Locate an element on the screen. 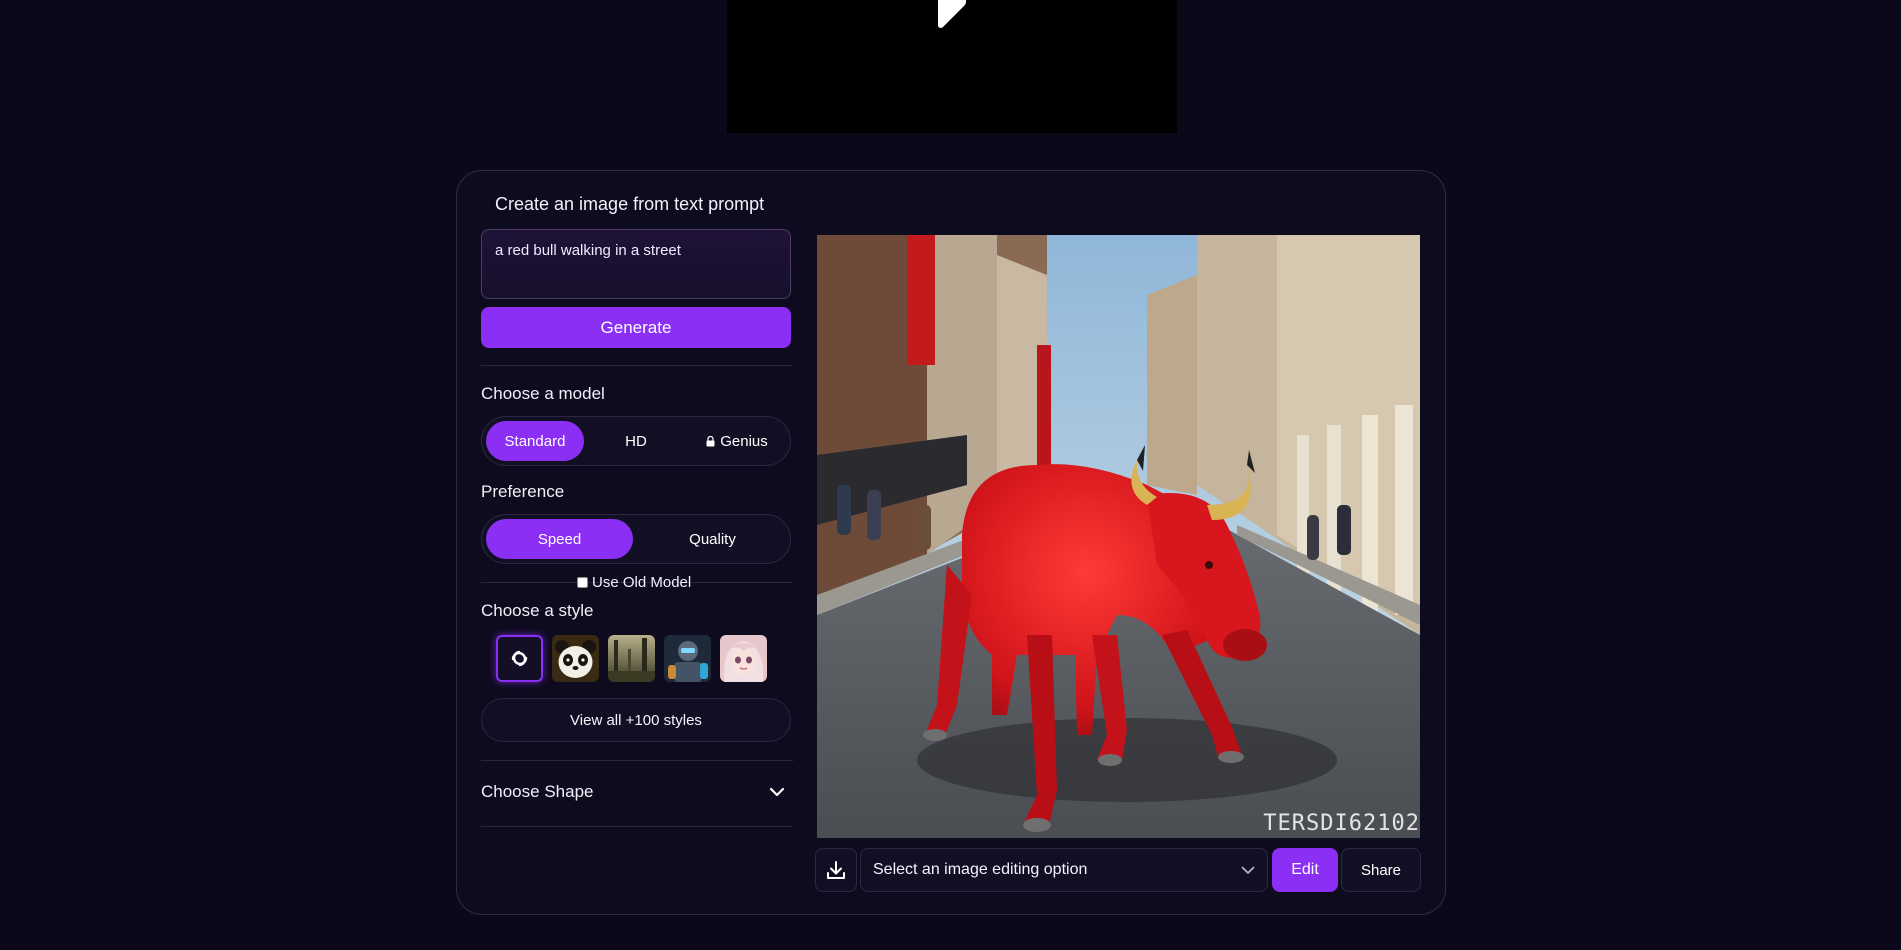 The height and width of the screenshot is (950, 1901). style-none-thumb is located at coordinates (519, 658).